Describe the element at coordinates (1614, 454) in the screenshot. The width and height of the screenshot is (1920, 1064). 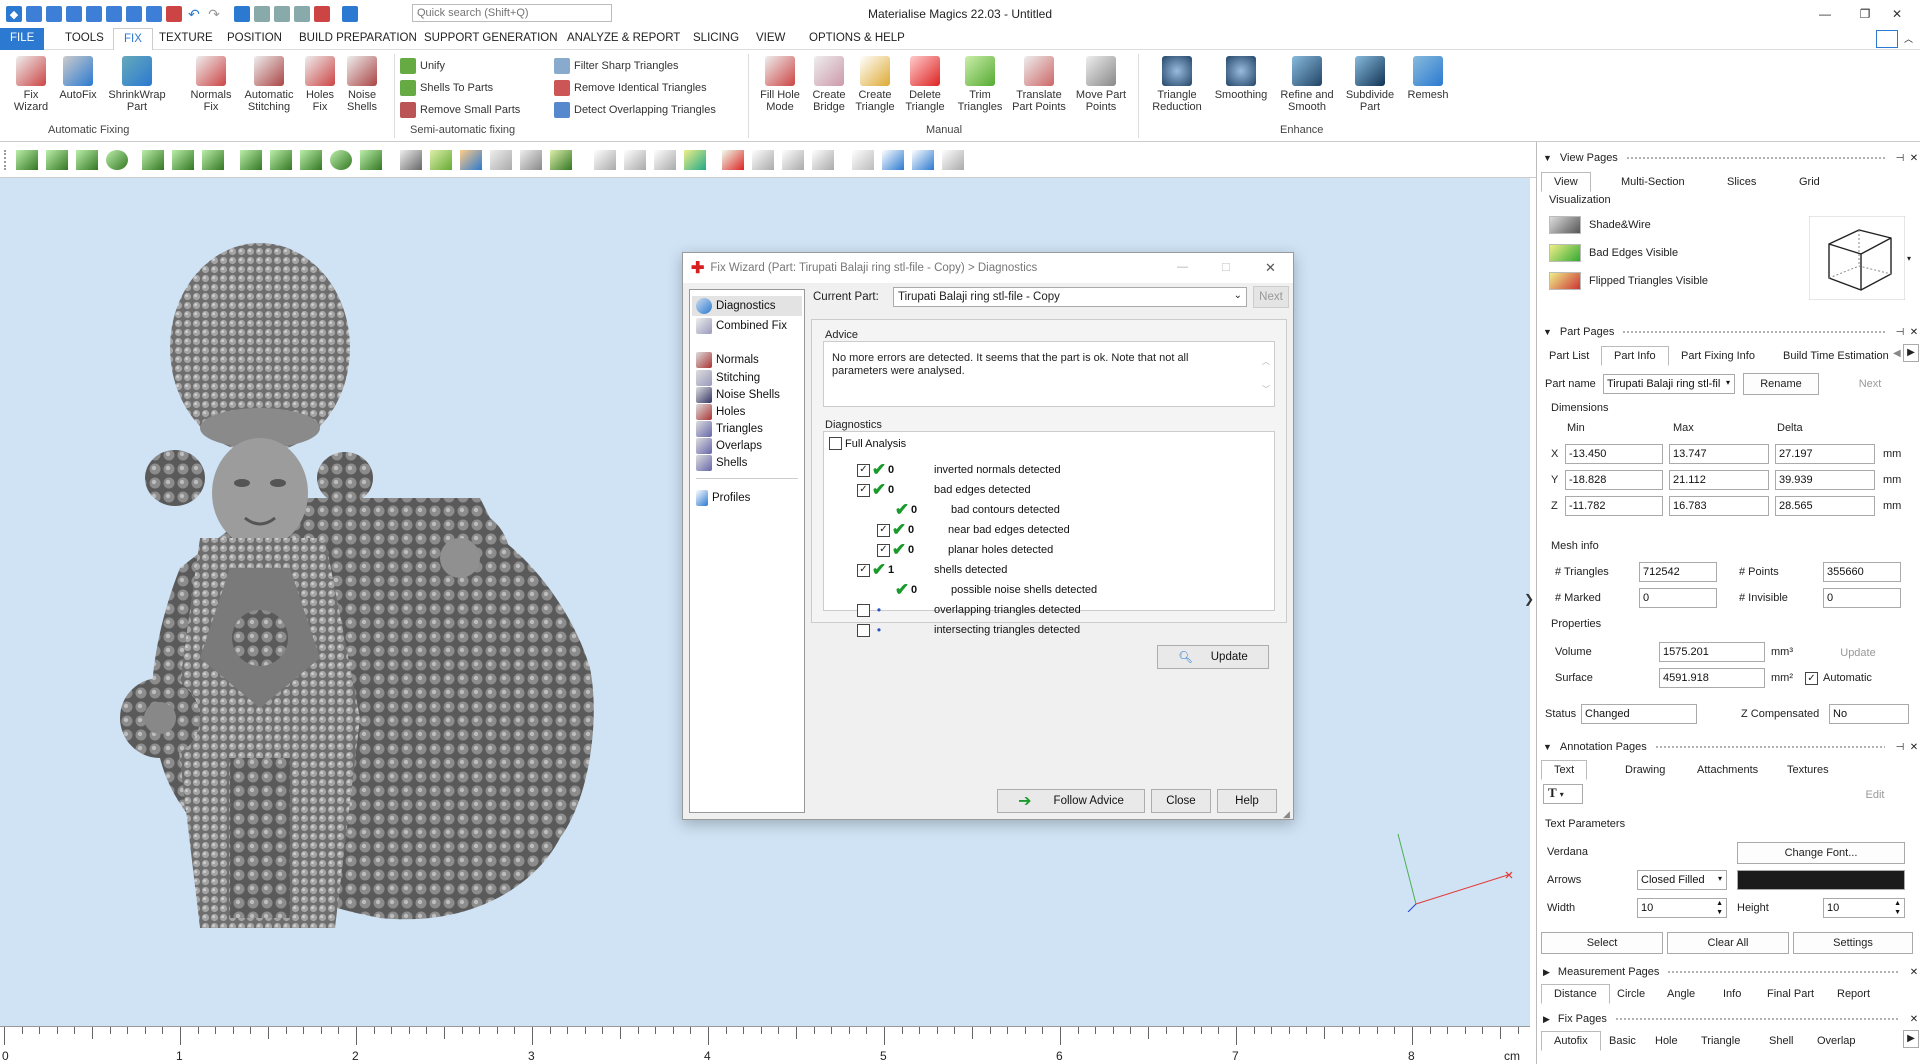
I see `x-min-field: -13.450` at that location.